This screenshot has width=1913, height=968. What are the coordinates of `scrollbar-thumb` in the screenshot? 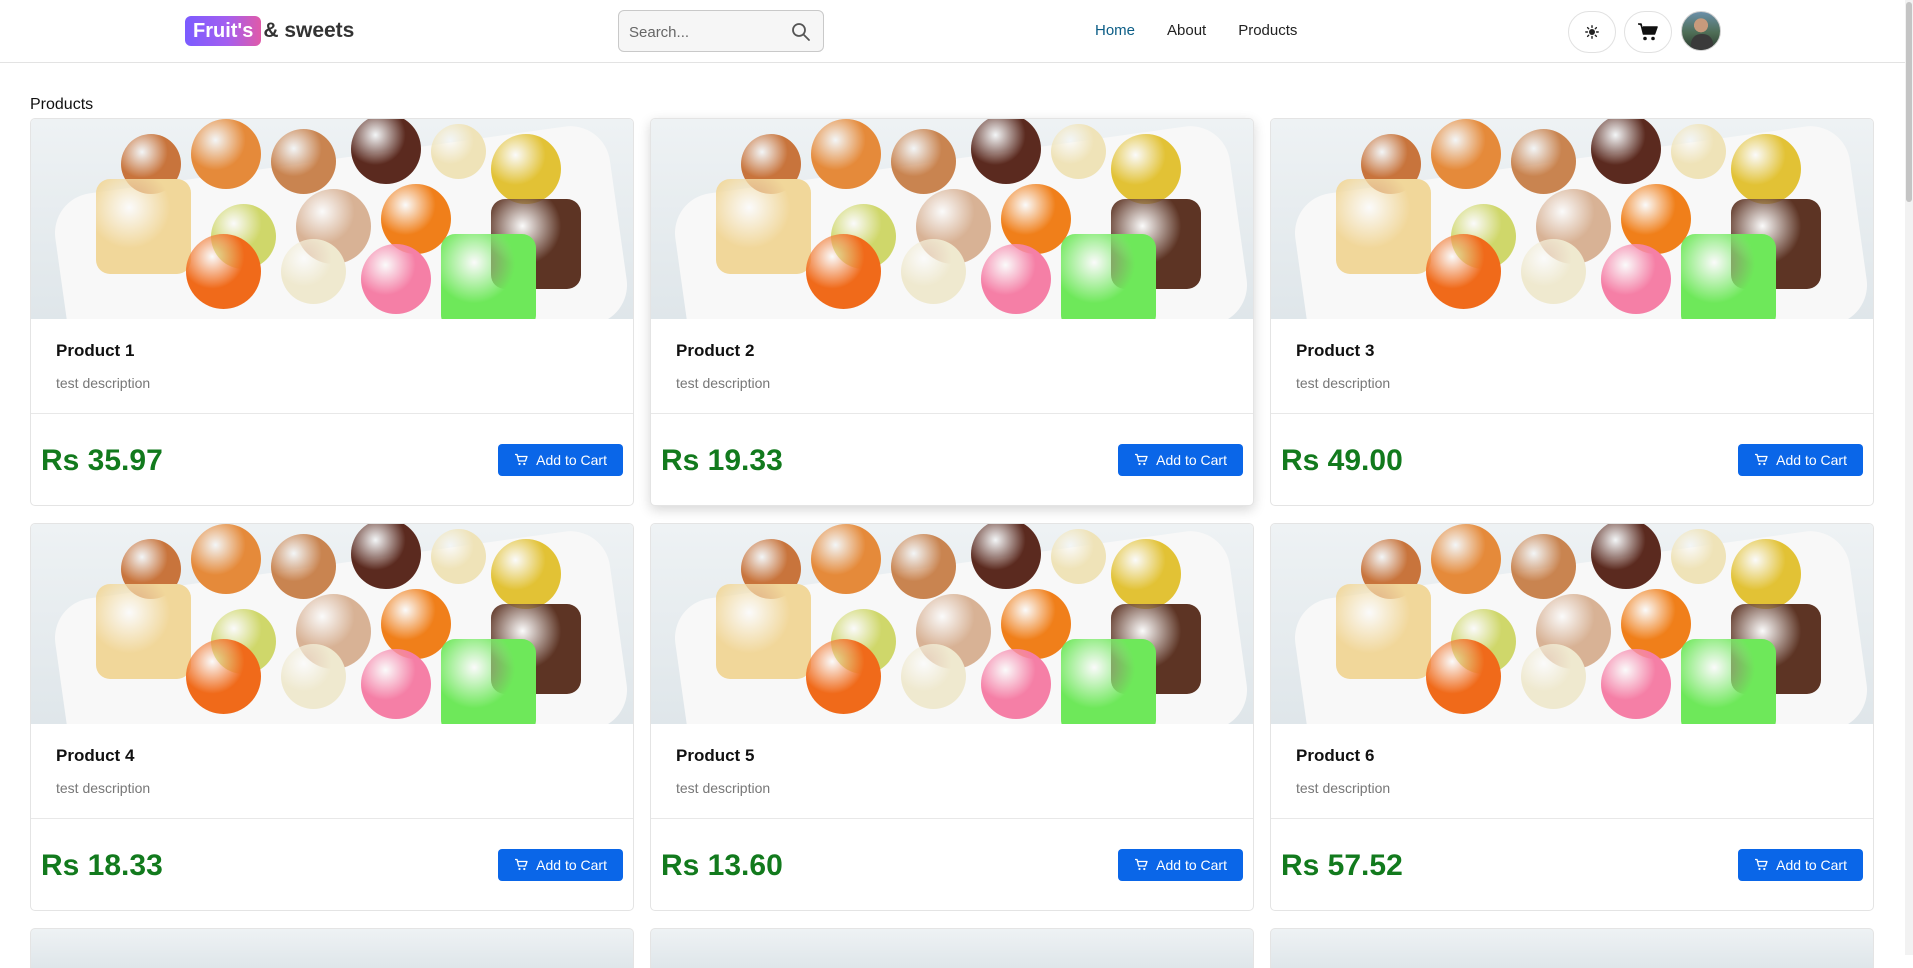 It's located at (1909, 102).